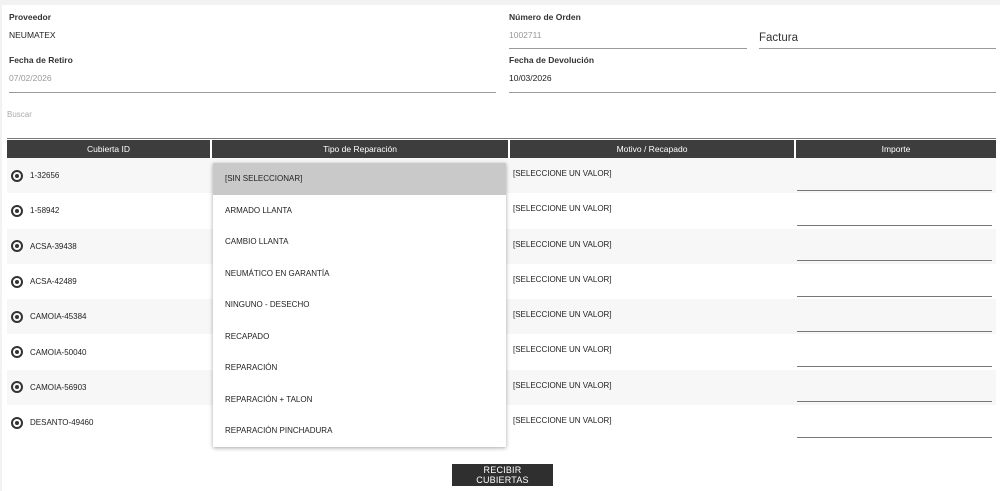  I want to click on search-field, so click(501, 121).